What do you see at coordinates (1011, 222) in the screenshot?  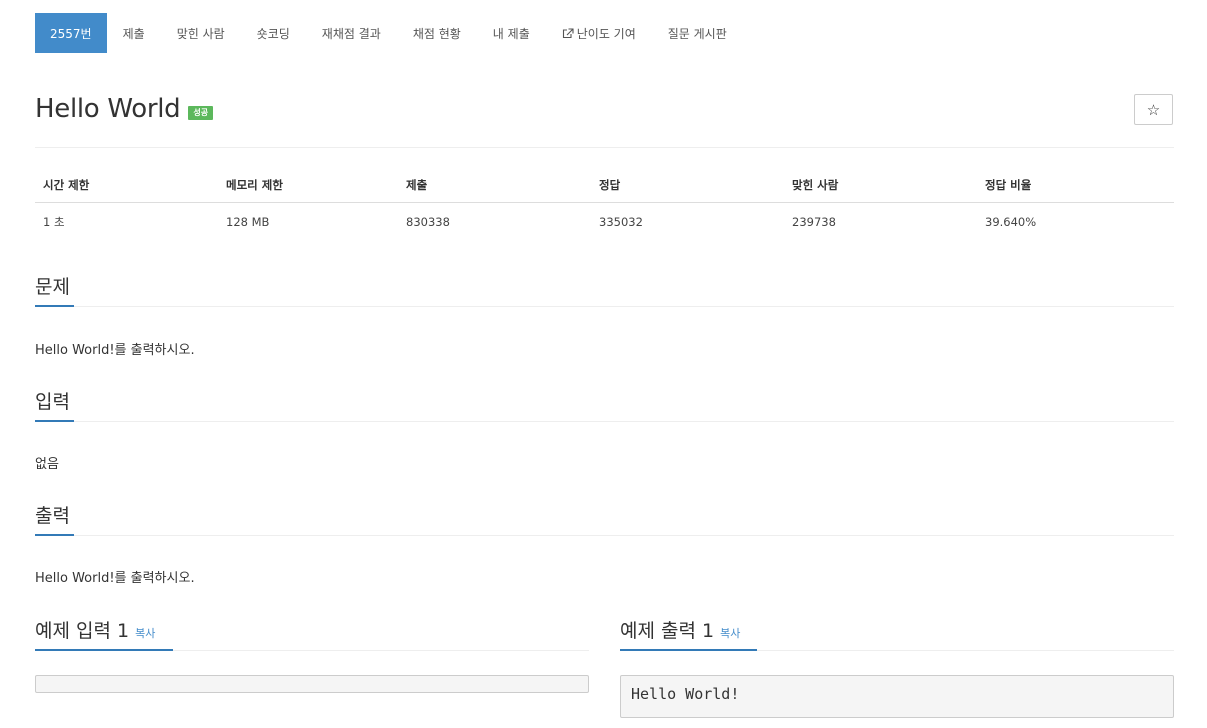 I see `accept-ratio-value: 39.640%` at bounding box center [1011, 222].